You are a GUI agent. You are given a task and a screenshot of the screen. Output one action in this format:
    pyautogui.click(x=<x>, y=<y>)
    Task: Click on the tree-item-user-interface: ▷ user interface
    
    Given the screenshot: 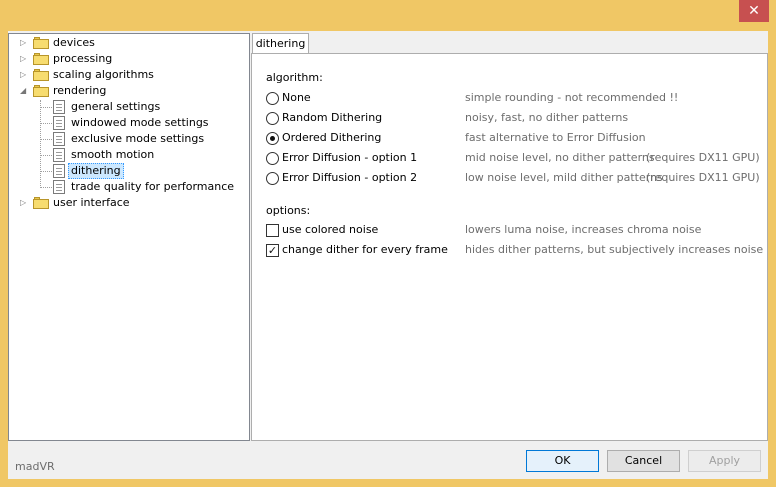 What is the action you would take?
    pyautogui.click(x=129, y=203)
    